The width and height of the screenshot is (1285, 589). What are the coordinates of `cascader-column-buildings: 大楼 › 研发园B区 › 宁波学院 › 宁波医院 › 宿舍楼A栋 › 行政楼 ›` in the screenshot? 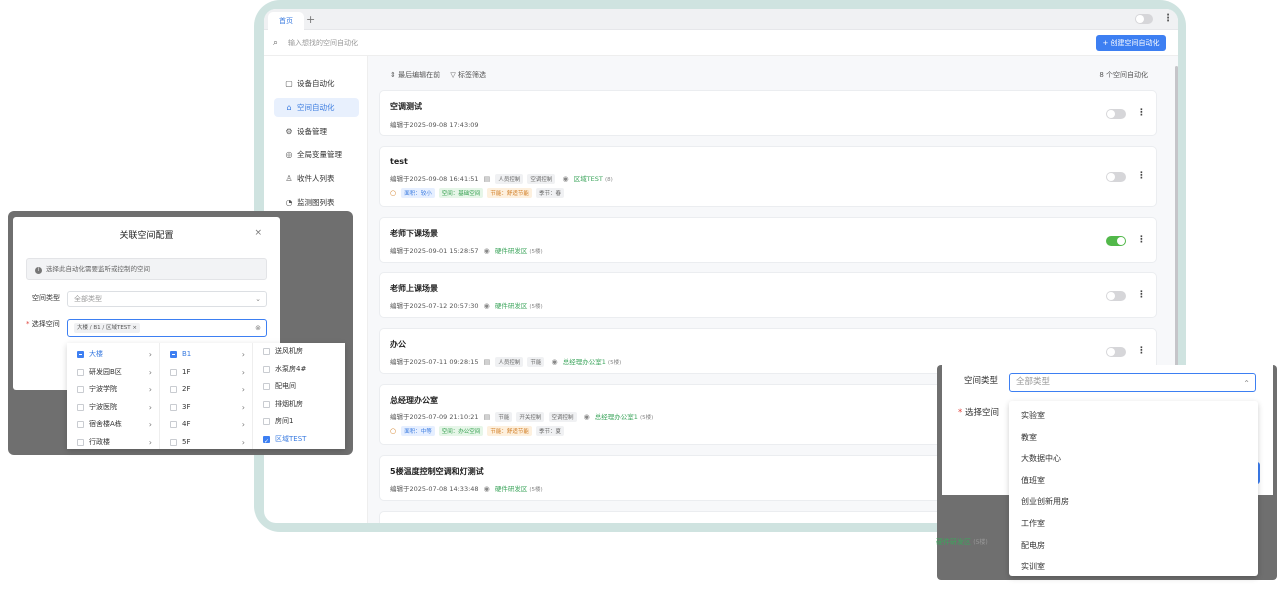 It's located at (113, 396).